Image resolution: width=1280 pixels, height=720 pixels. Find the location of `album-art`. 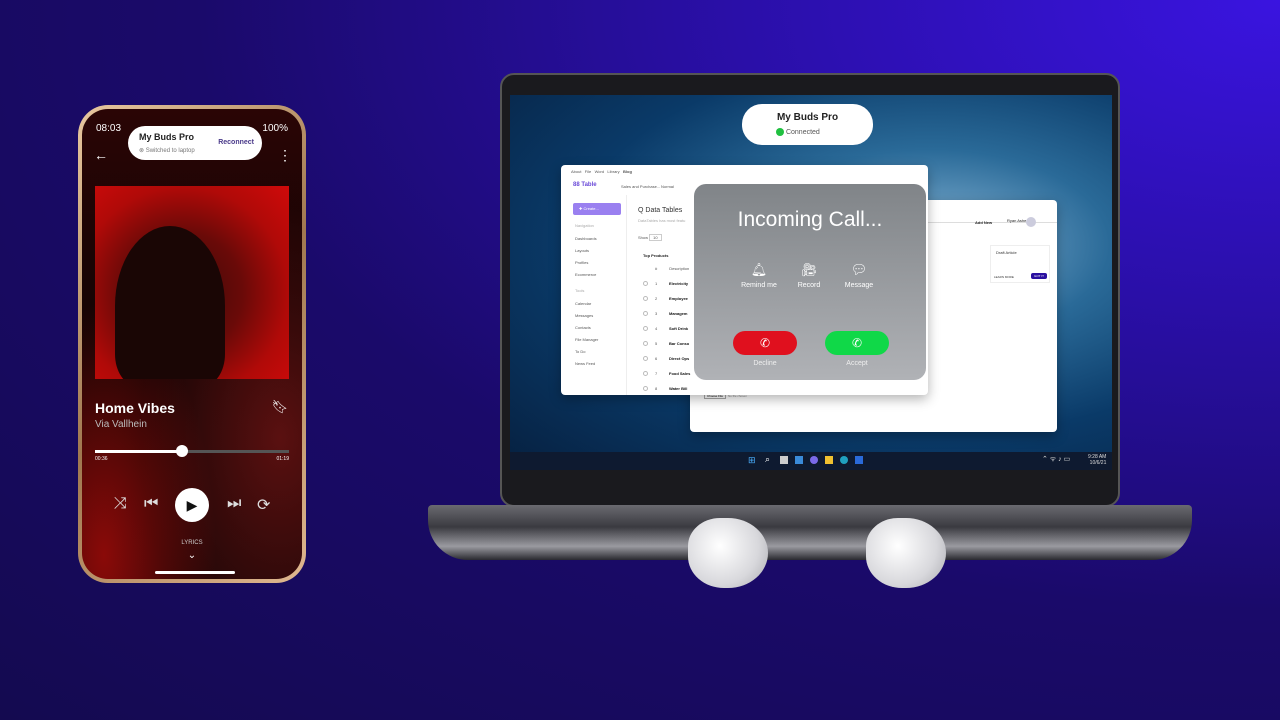

album-art is located at coordinates (192, 282).